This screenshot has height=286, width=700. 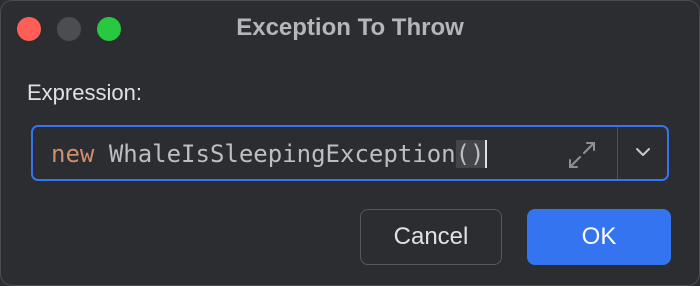 What do you see at coordinates (431, 237) in the screenshot?
I see `cancel-button: Cancel` at bounding box center [431, 237].